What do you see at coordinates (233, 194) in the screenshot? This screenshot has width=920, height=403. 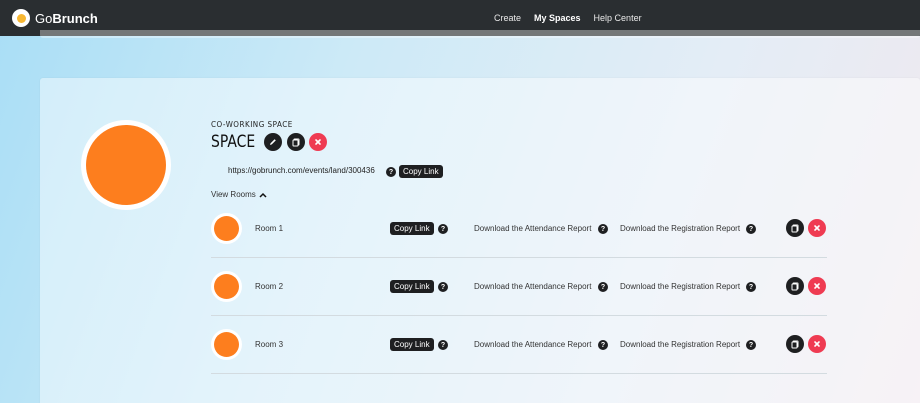 I see `view-rooms-label: View Rooms` at bounding box center [233, 194].